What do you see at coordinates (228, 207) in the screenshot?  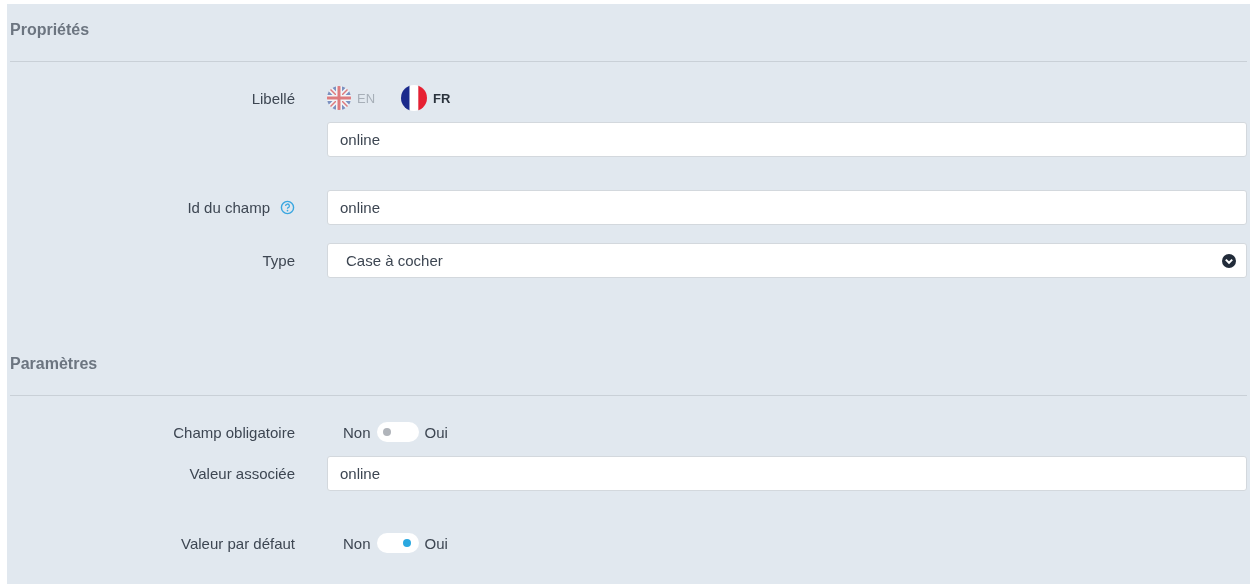 I see `field-label: Id du champ` at bounding box center [228, 207].